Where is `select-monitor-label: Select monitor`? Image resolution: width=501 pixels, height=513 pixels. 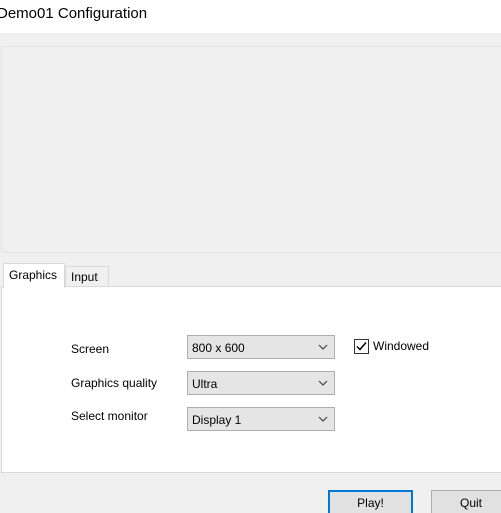
select-monitor-label: Select monitor is located at coordinates (109, 416).